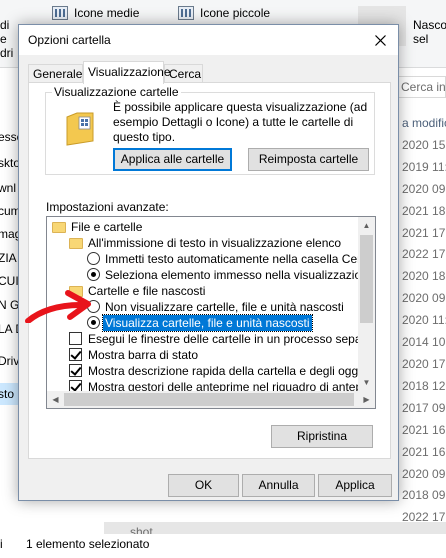 This screenshot has height=558, width=446. I want to click on radio-button, so click(93, 258).